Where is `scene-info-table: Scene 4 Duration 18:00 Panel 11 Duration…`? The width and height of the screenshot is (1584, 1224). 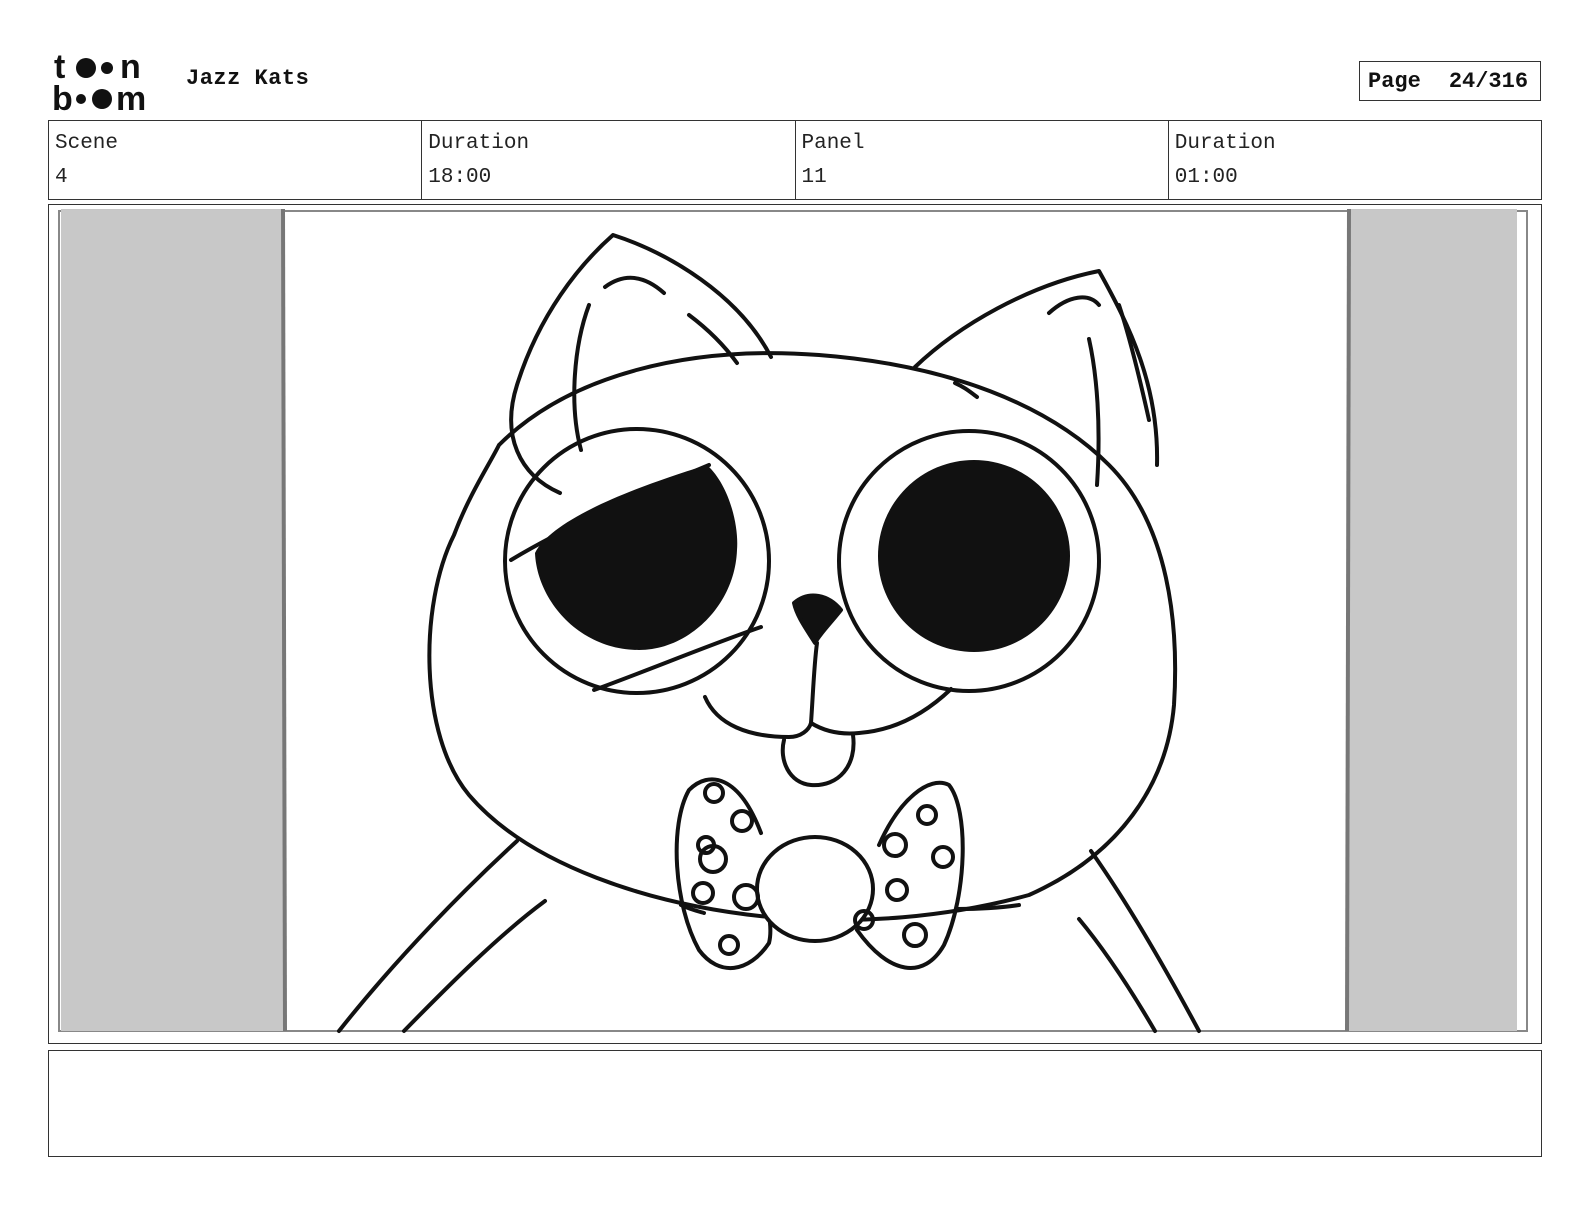 scene-info-table: Scene 4 Duration 18:00 Panel 11 Duration… is located at coordinates (795, 160).